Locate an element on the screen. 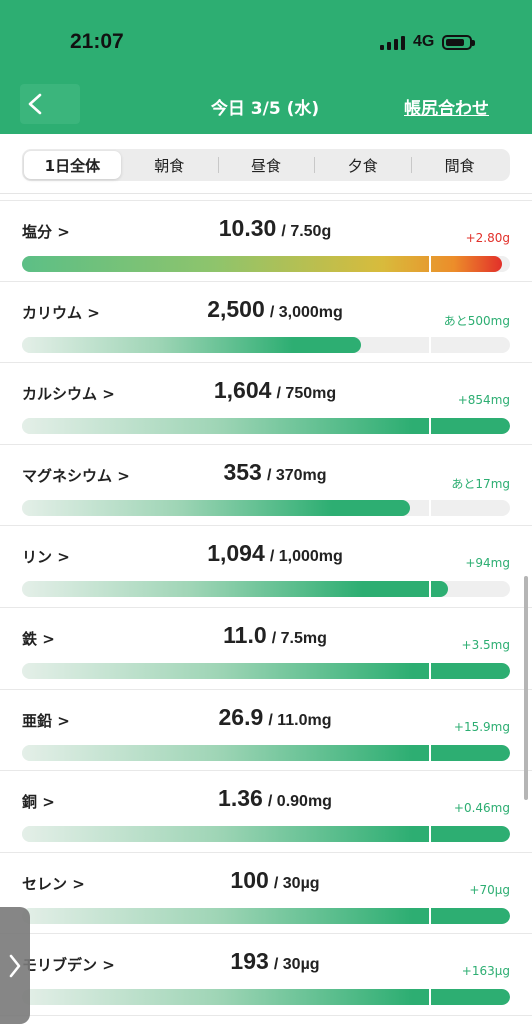  nutrient-amount: 11.0 / 7.5mg is located at coordinates (275, 635).